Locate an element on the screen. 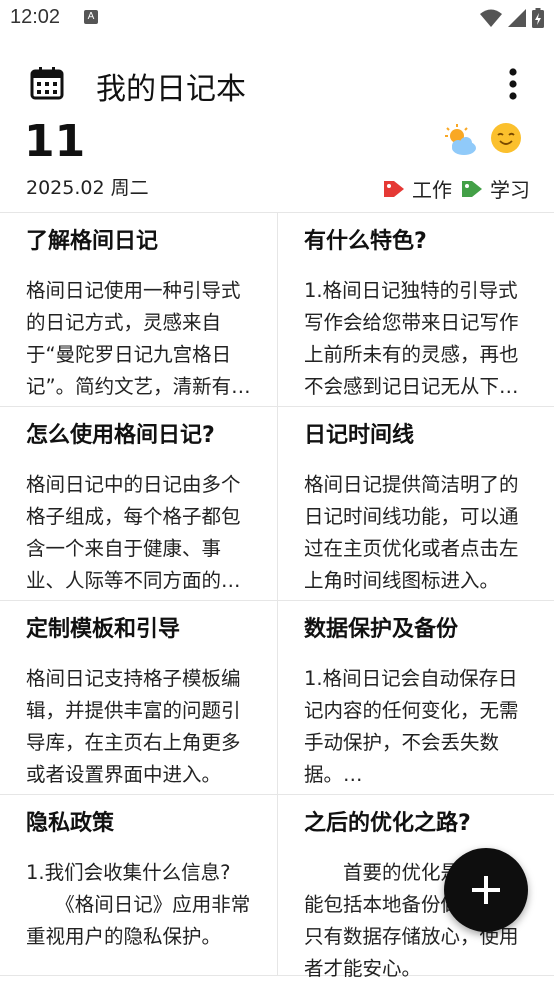 The width and height of the screenshot is (554, 985). app-title: 我的日记本 is located at coordinates (171, 89).